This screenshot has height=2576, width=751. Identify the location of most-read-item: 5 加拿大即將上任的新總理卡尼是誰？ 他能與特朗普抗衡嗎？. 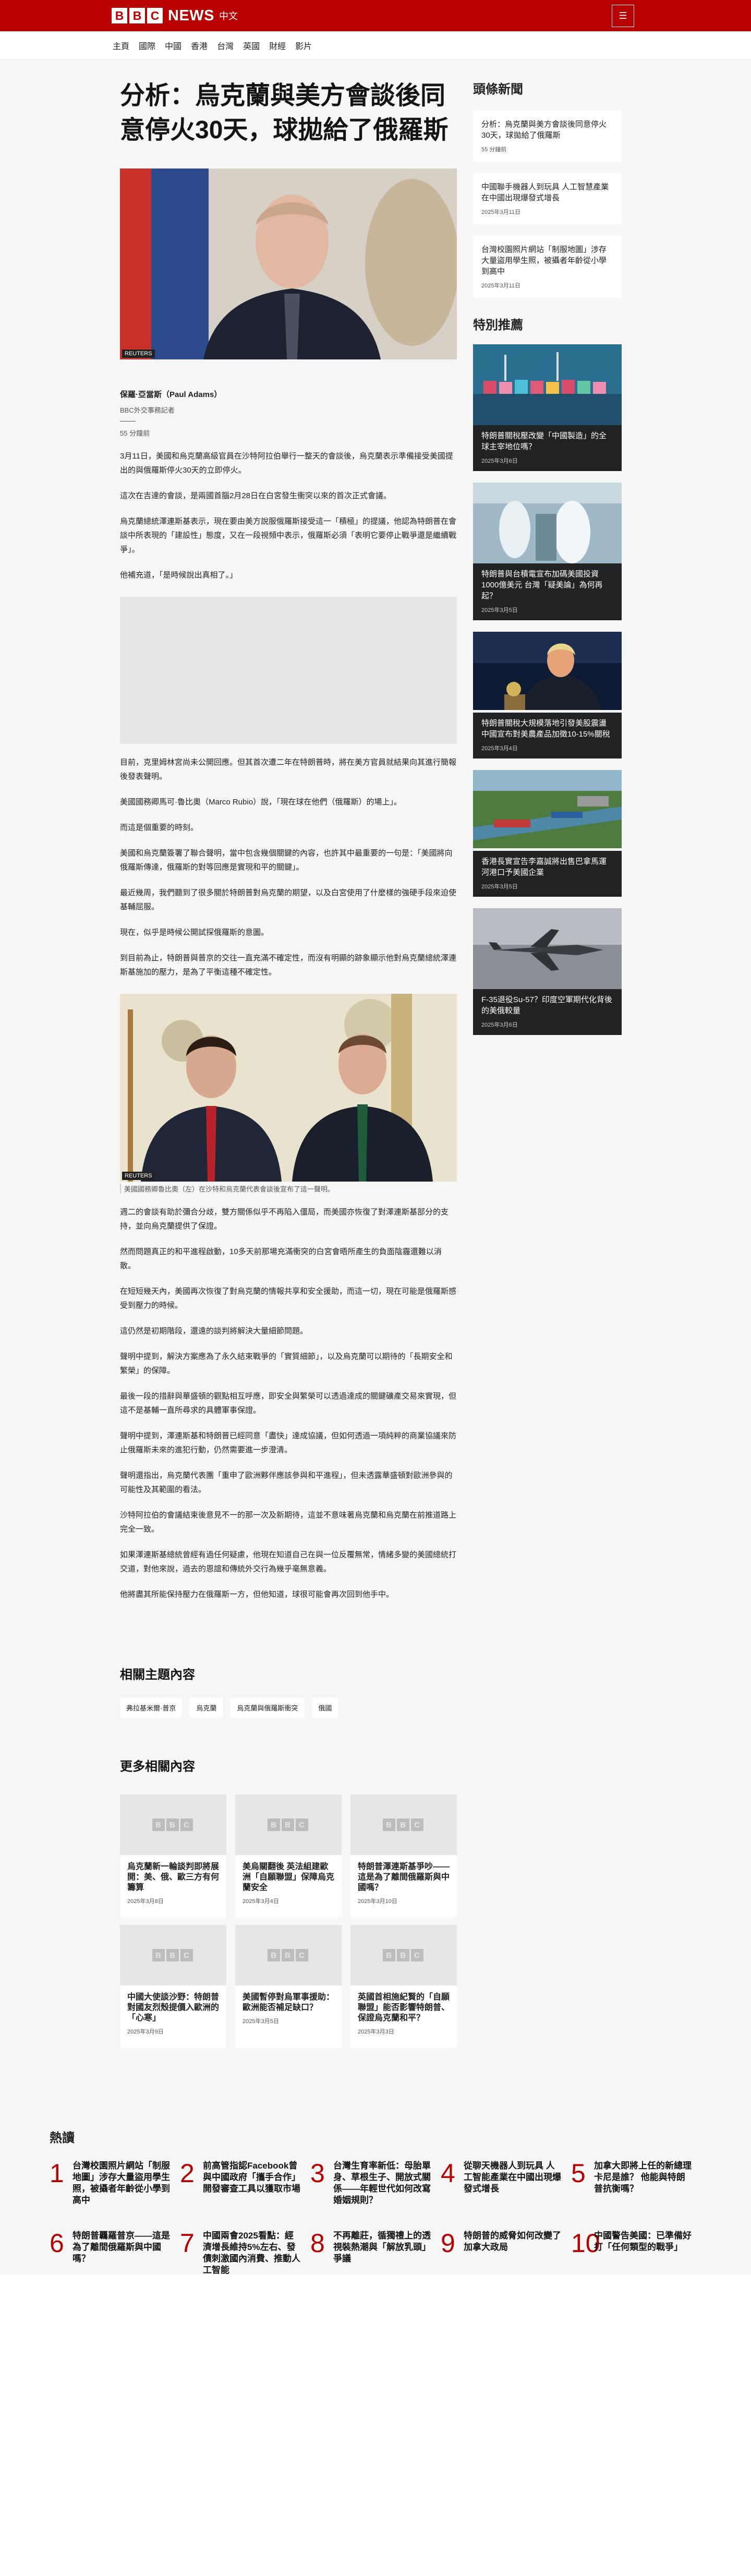
(636, 2183).